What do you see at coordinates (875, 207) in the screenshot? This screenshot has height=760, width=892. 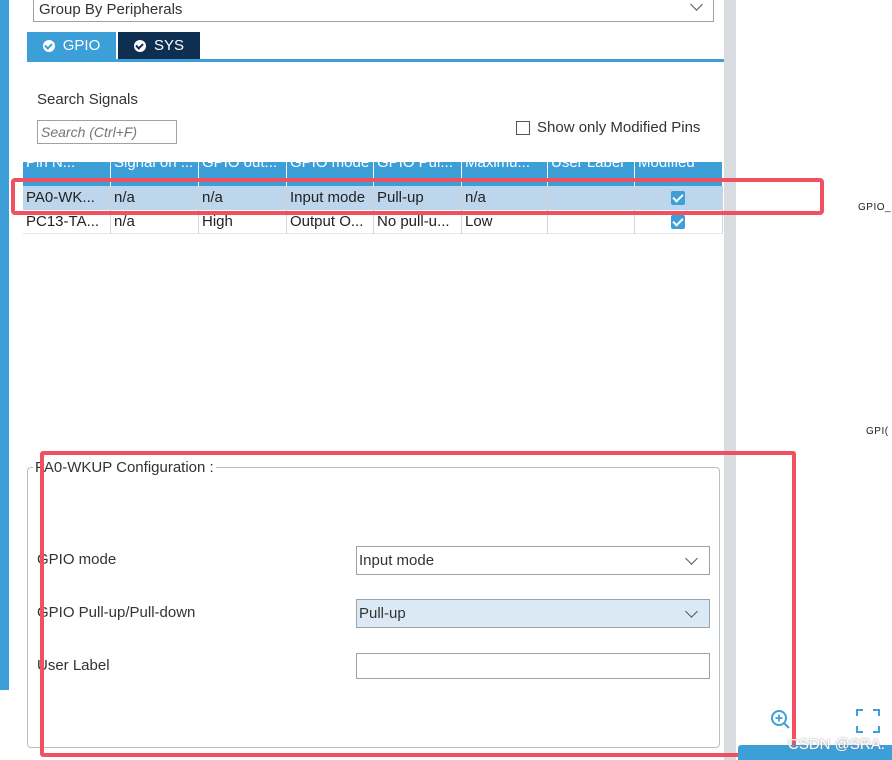 I see `pin-label-gpio: GPIO_` at bounding box center [875, 207].